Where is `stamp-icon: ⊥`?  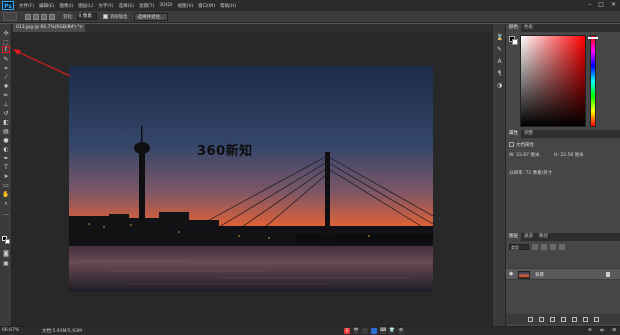 stamp-icon: ⊥ is located at coordinates (6, 104).